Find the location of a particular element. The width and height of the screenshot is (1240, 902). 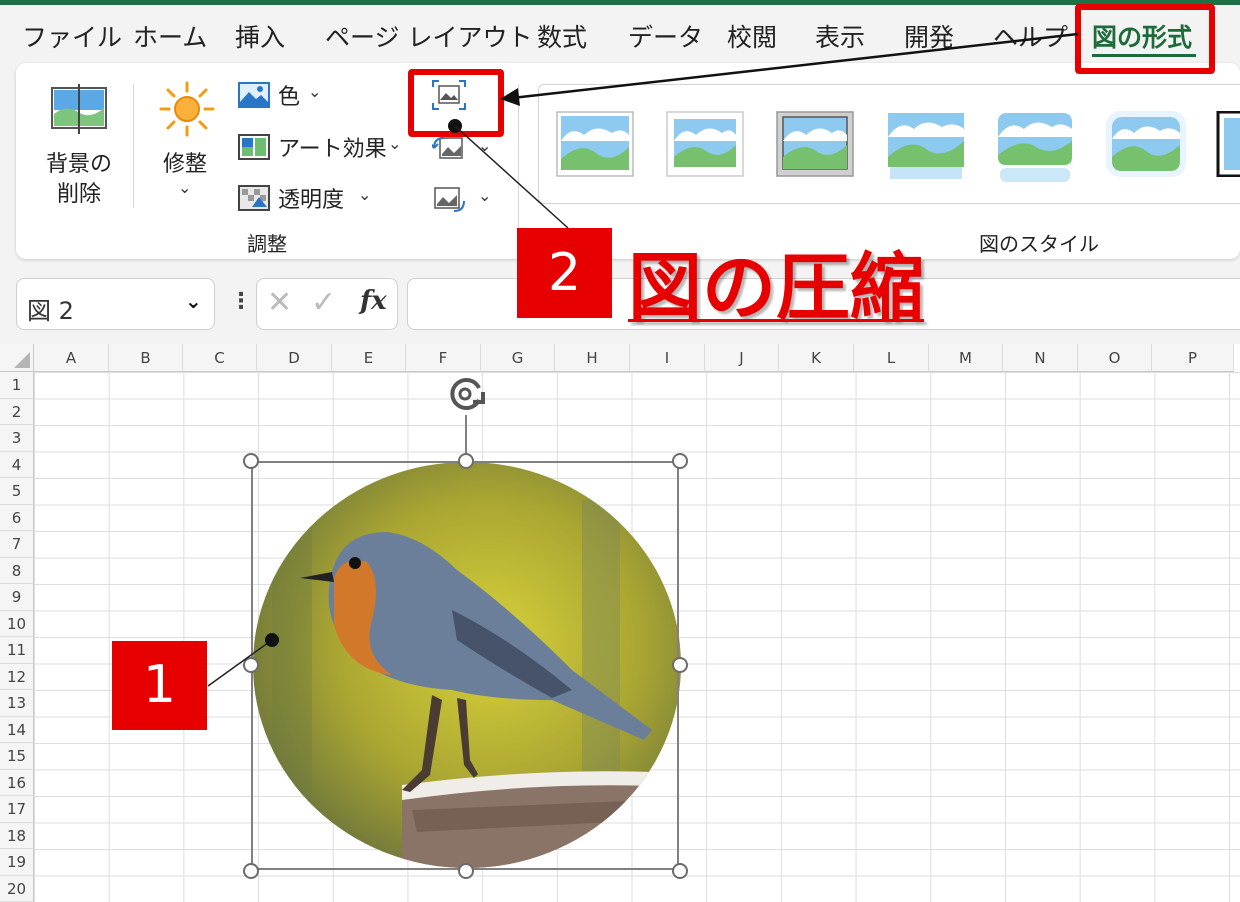

picture-style-black-frame is located at coordinates (1228, 144).